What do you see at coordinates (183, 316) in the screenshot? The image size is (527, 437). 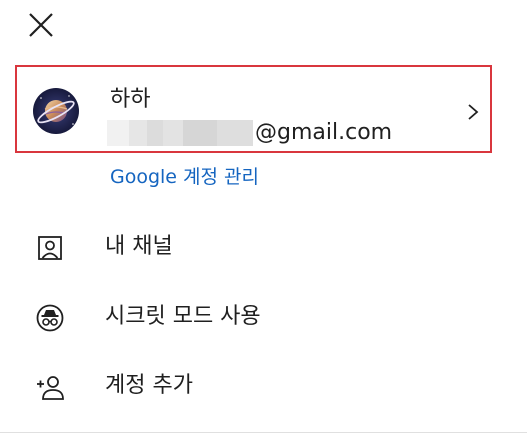 I see `menu-item-label: 시크릿 모드 사용` at bounding box center [183, 316].